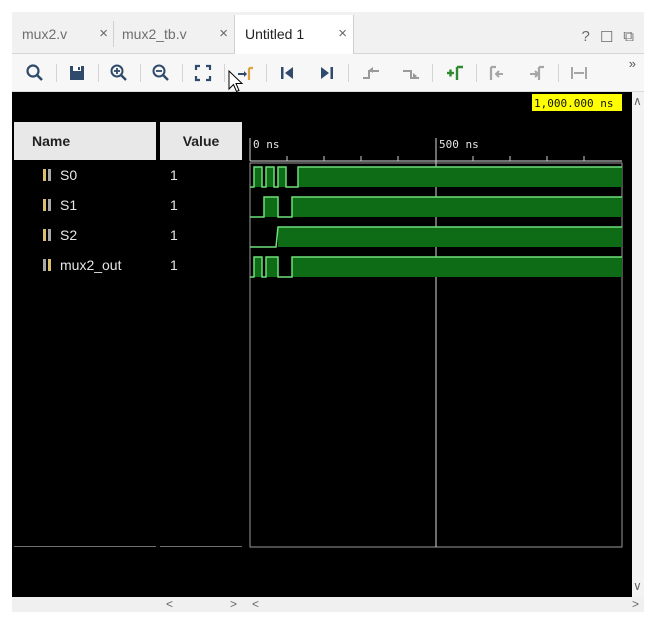  Describe the element at coordinates (85, 141) in the screenshot. I see `name-column-header: Name` at that location.